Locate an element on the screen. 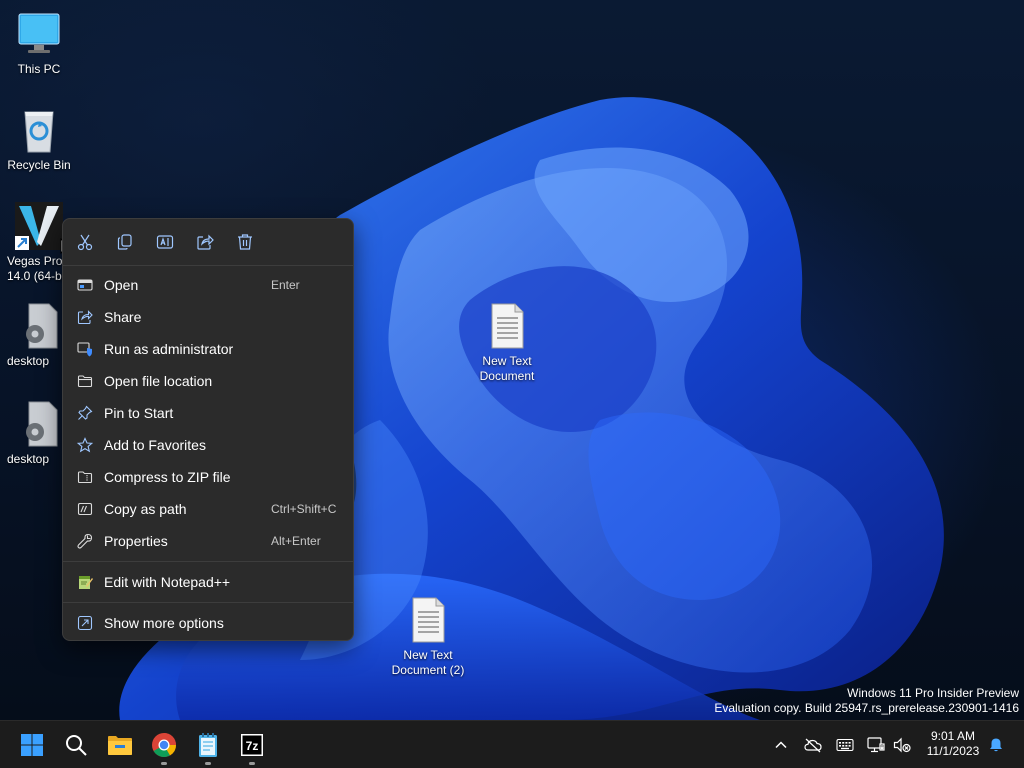  windows-start-icon is located at coordinates (32, 745).